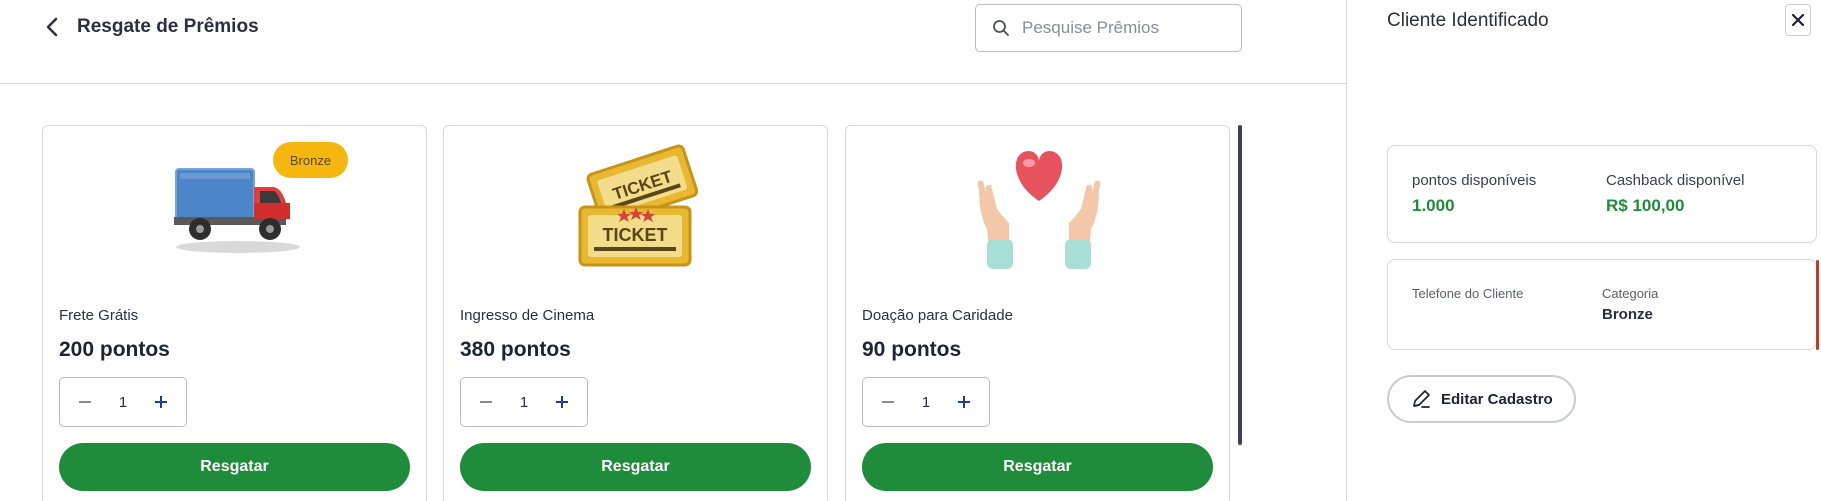 The image size is (1821, 501). I want to click on close-button, so click(1798, 20).